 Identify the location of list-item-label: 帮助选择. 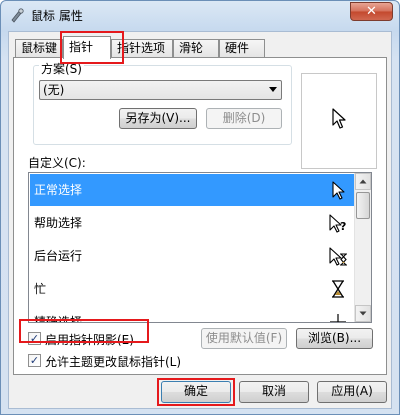
(58, 223).